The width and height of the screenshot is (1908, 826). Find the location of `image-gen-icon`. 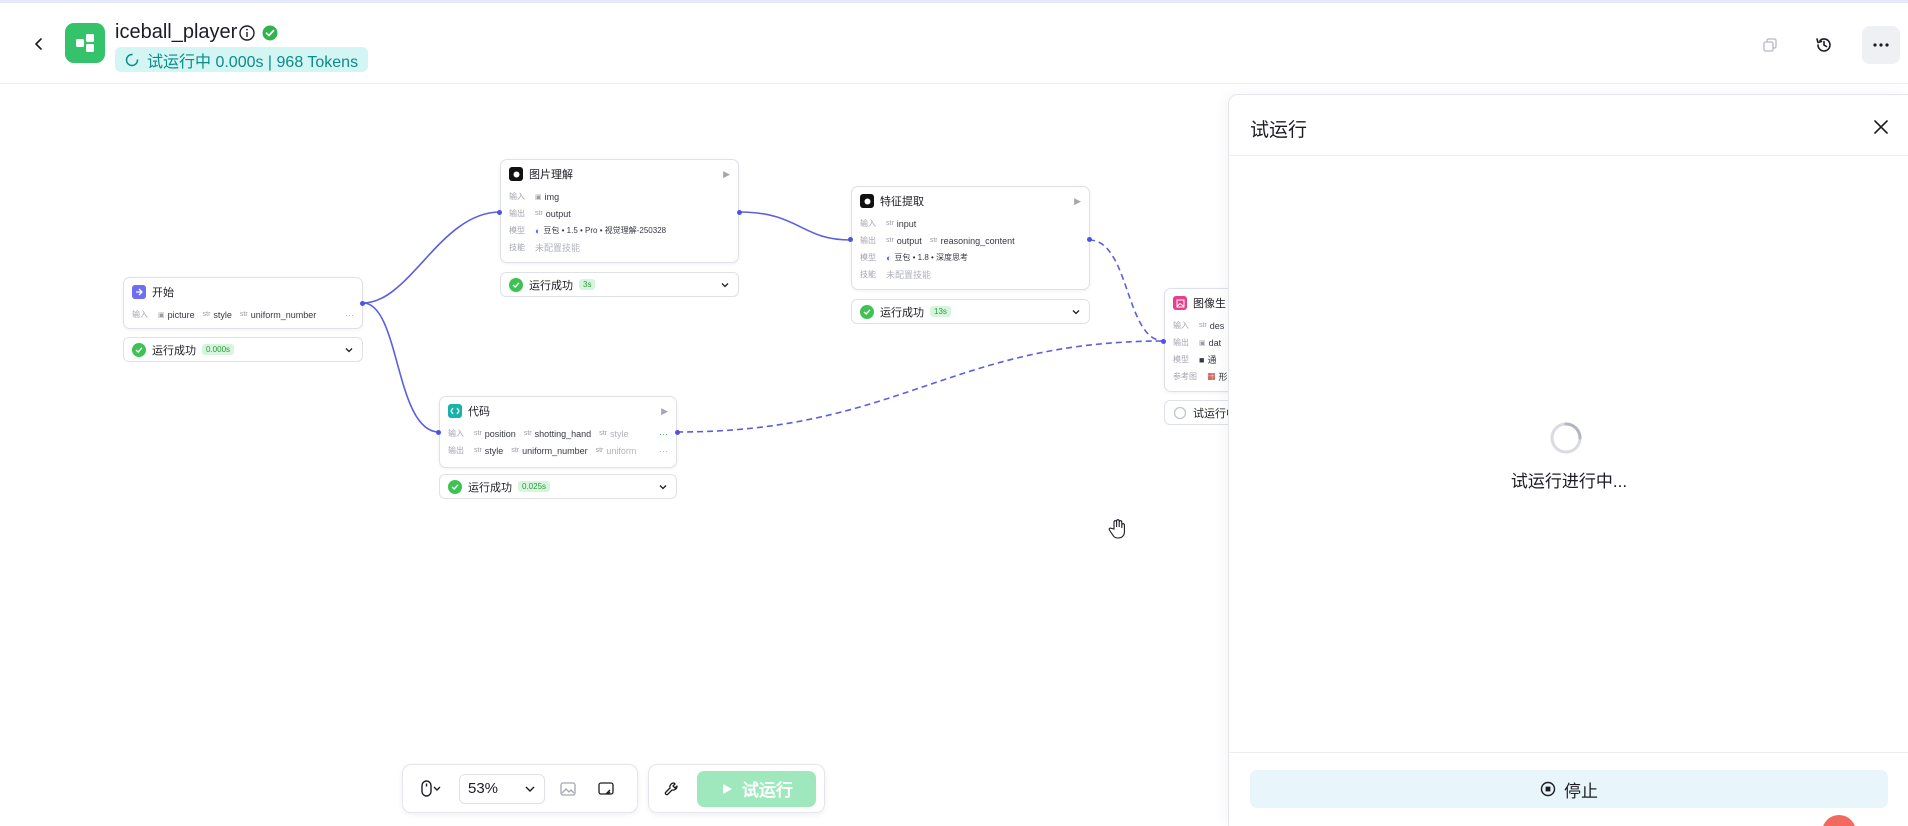

image-gen-icon is located at coordinates (1180, 303).